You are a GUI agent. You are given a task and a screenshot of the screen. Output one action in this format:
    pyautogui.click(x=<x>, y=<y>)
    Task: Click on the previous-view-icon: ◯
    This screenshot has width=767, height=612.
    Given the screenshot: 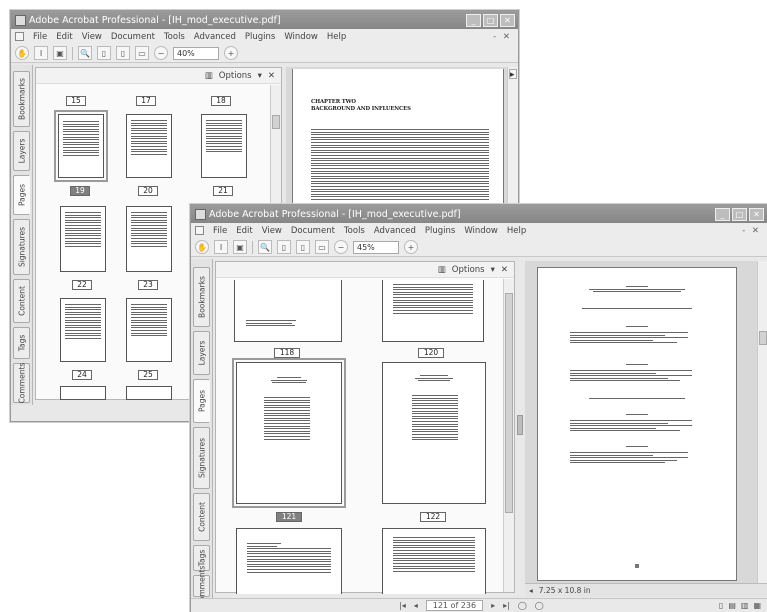 What is the action you would take?
    pyautogui.click(x=522, y=605)
    